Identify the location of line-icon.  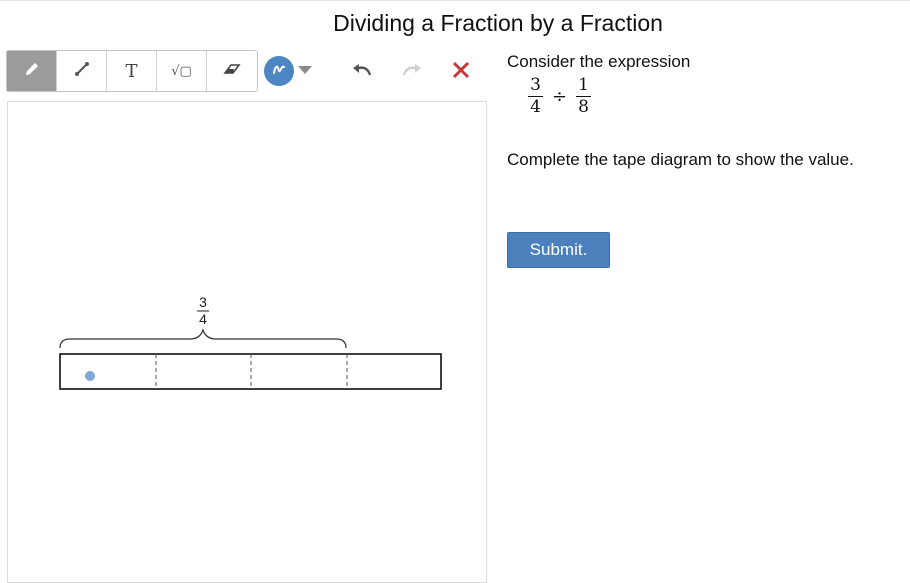
(82, 71).